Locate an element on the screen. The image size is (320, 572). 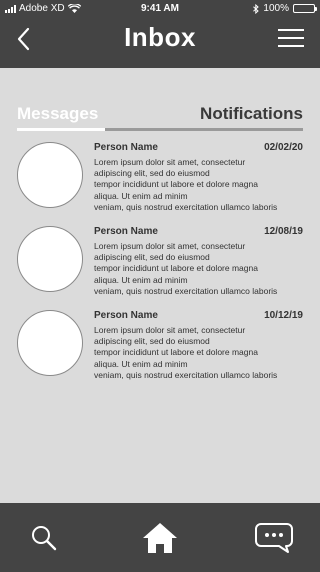
hamburger-menu-icon is located at coordinates (291, 38).